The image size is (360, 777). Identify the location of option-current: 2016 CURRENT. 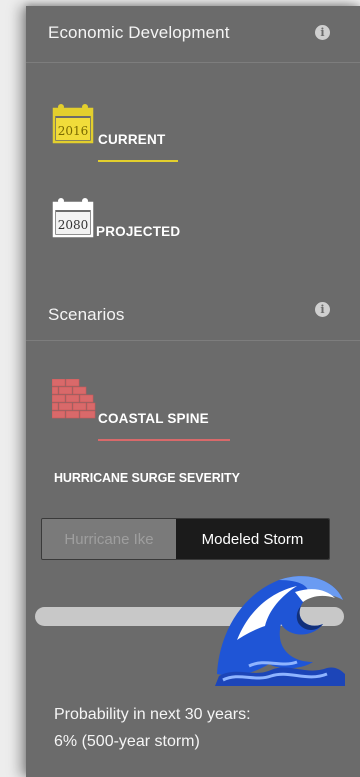
(132, 132).